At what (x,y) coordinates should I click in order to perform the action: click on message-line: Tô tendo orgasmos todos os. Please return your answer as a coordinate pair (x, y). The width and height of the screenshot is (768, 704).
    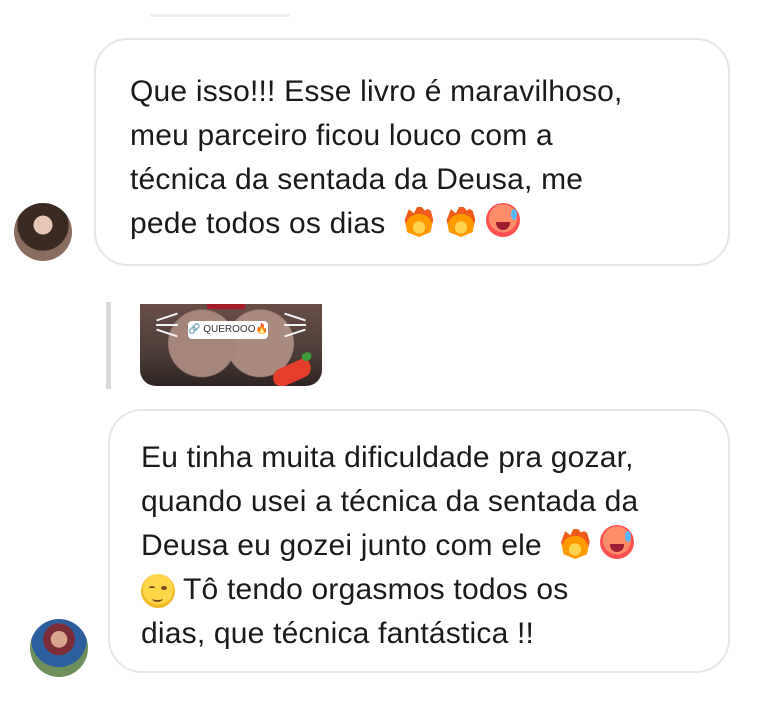
    Looking at the image, I should click on (424, 590).